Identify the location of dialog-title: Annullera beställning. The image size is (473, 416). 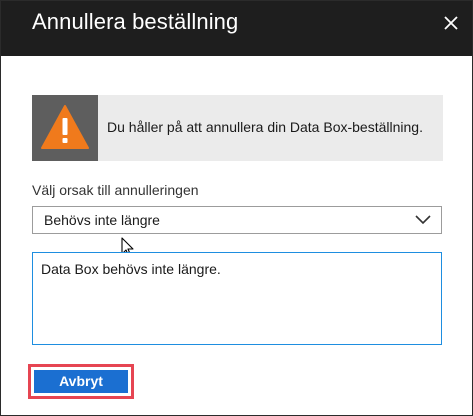
(135, 21).